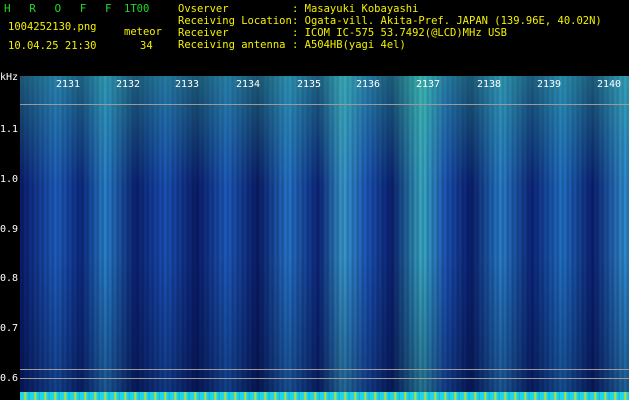 The width and height of the screenshot is (629, 400). What do you see at coordinates (428, 84) in the screenshot?
I see `x-tick-label: 2137` at bounding box center [428, 84].